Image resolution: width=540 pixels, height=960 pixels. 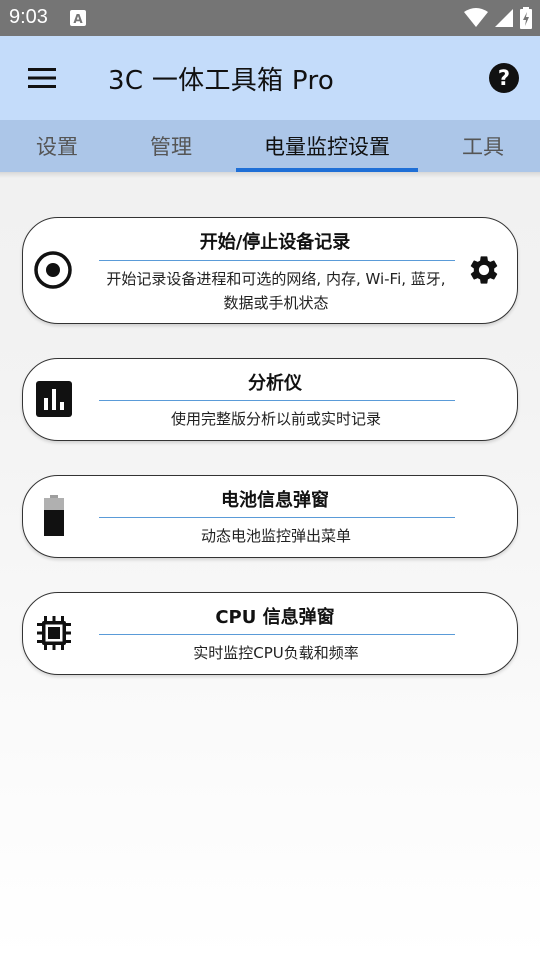 What do you see at coordinates (275, 500) in the screenshot?
I see `card-title: 电池信息弹窗` at bounding box center [275, 500].